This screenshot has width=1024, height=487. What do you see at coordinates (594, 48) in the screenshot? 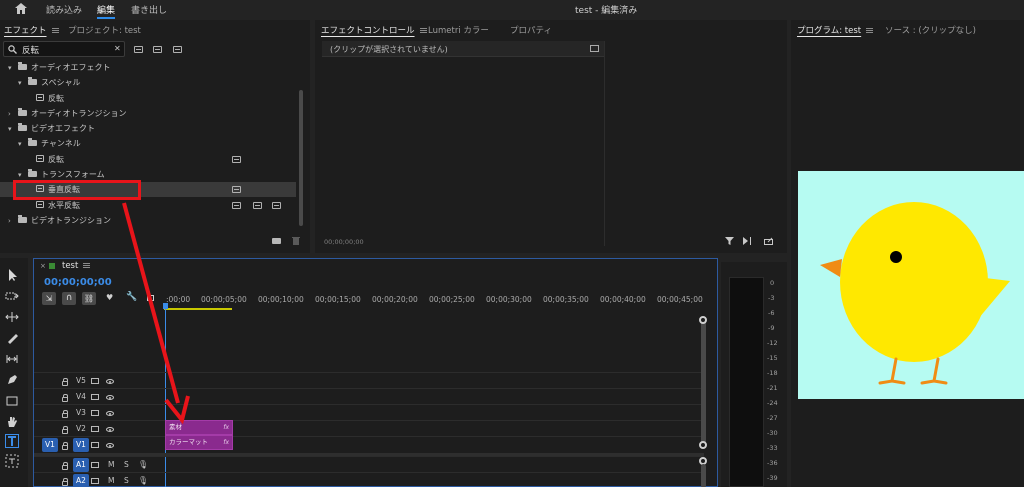
I see `panel-toggle-icon` at bounding box center [594, 48].